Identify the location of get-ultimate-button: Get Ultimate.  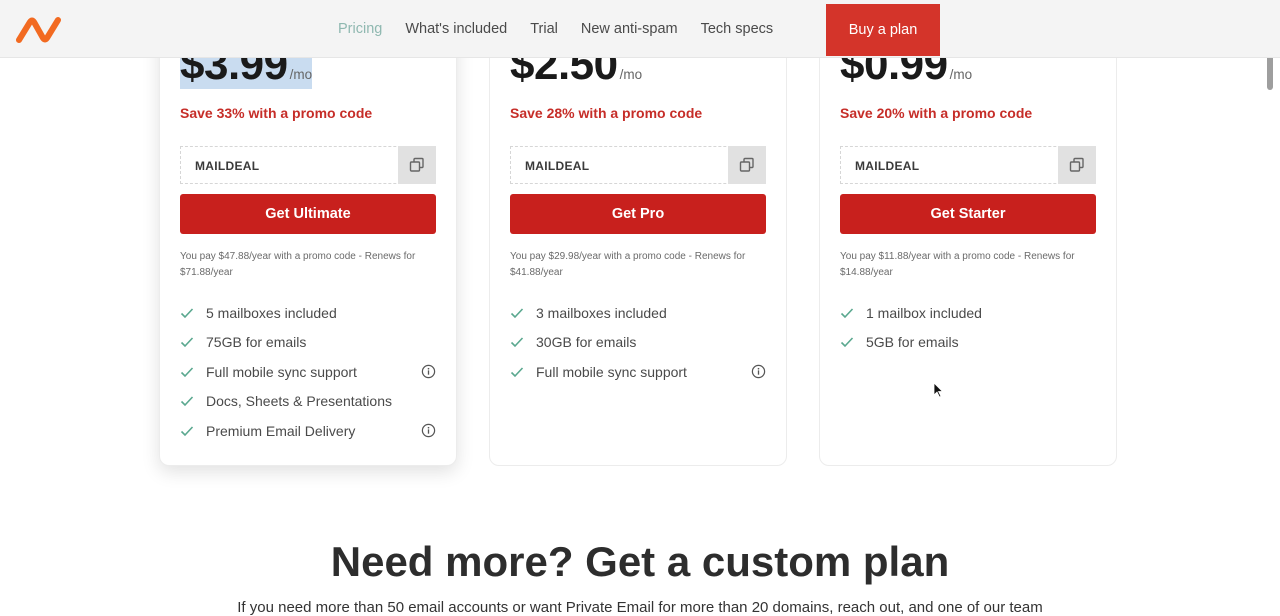
(308, 214).